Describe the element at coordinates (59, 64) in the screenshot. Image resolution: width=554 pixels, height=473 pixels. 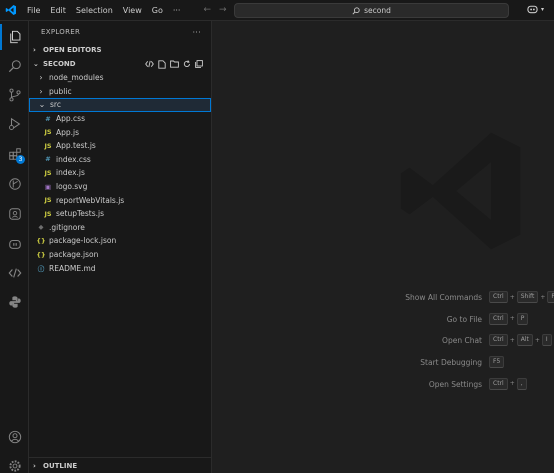
I see `project-name: SECOND` at that location.